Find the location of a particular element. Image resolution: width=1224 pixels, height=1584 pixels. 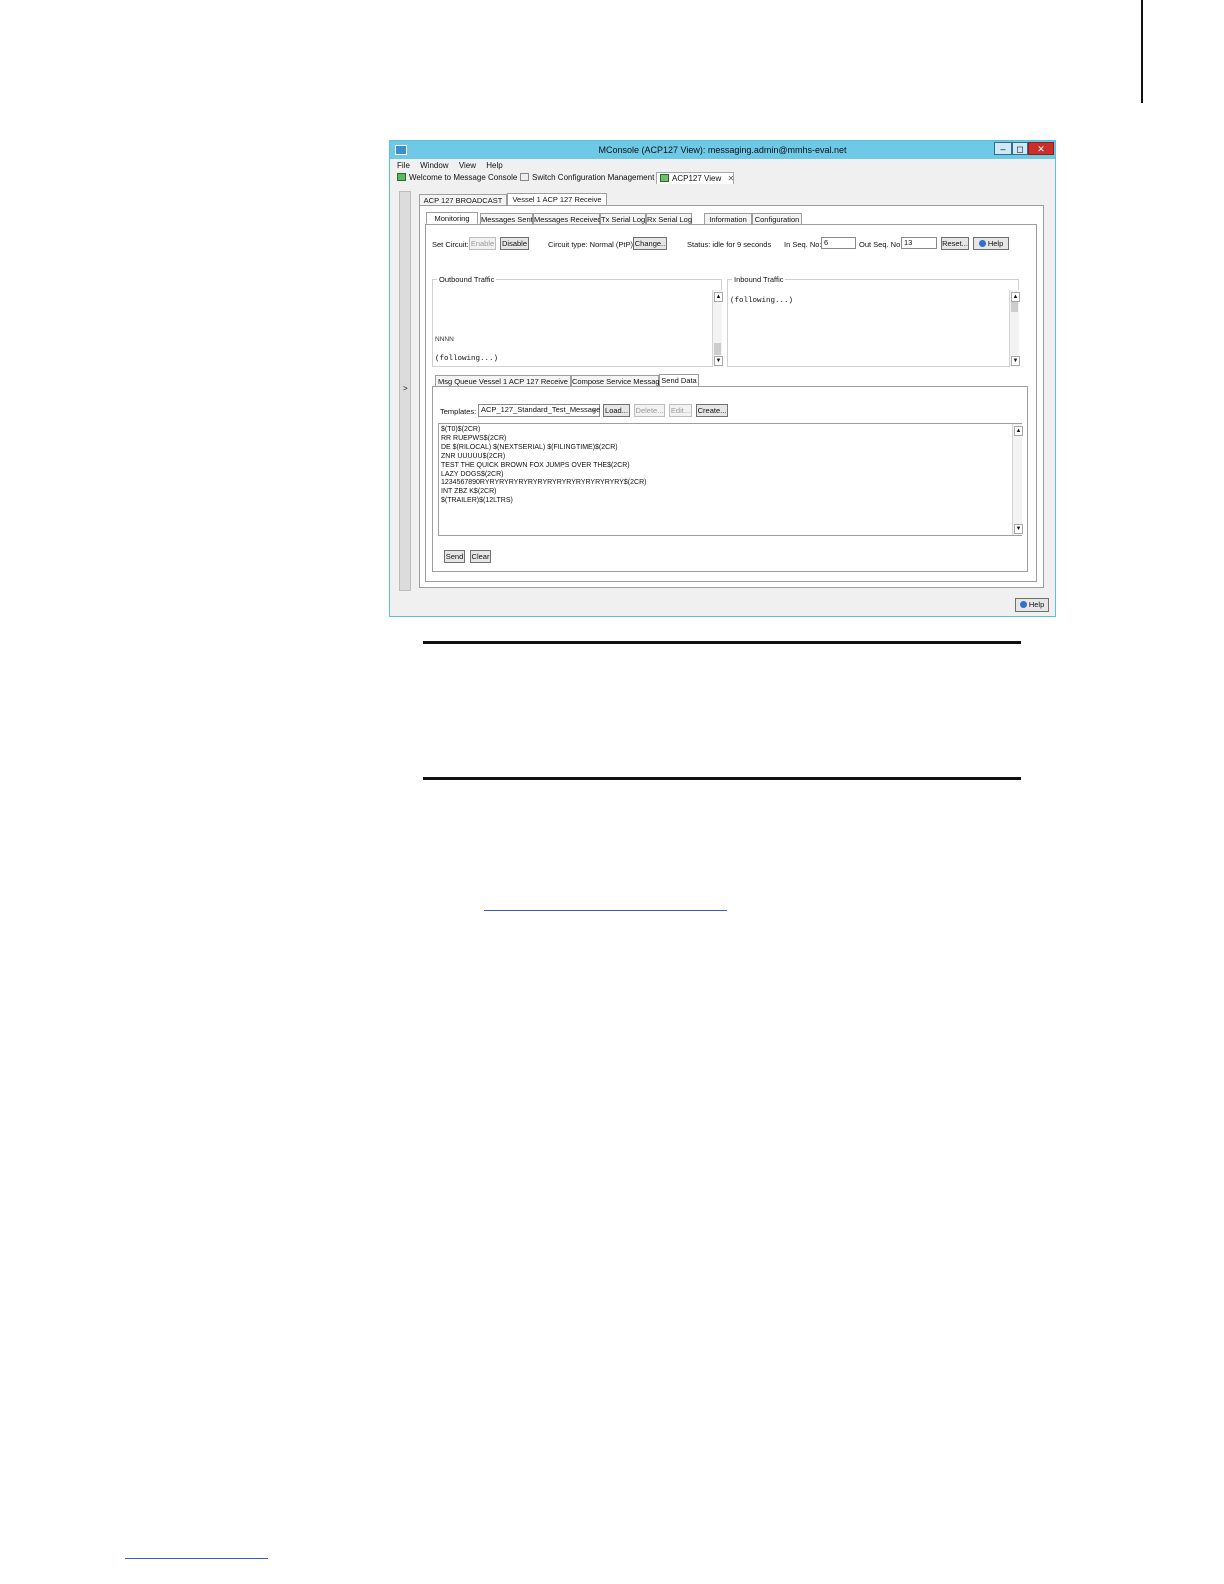

out-seq-label: Out Seq. No: is located at coordinates (881, 244).